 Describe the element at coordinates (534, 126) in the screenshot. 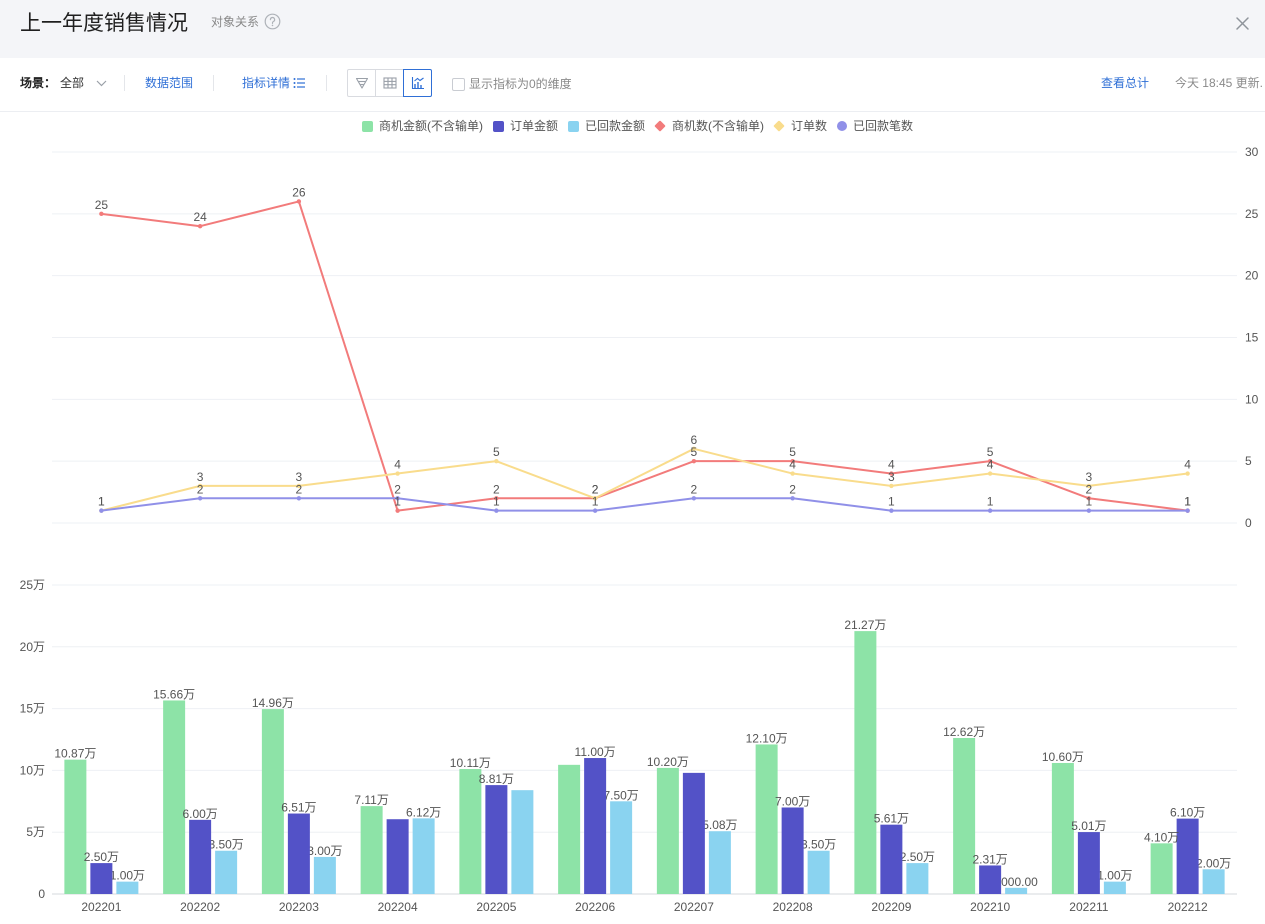

I see `legend-label: 订单金额` at that location.